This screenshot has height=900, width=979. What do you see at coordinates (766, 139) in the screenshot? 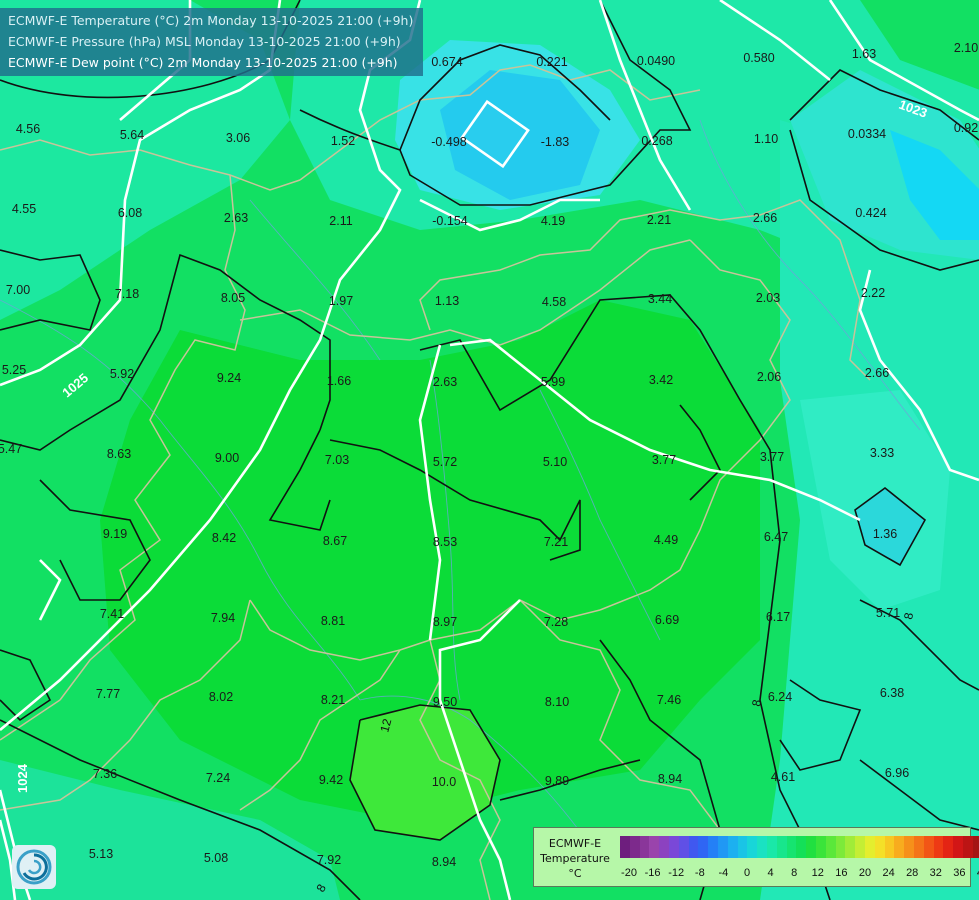
I see `grid-value: 1.10` at bounding box center [766, 139].